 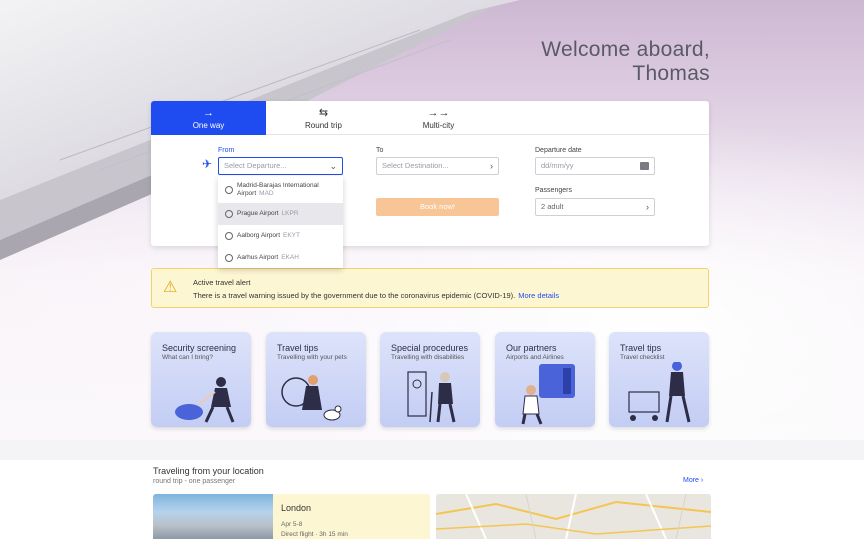 What do you see at coordinates (659, 392) in the screenshot?
I see `checklist-illustration` at bounding box center [659, 392].